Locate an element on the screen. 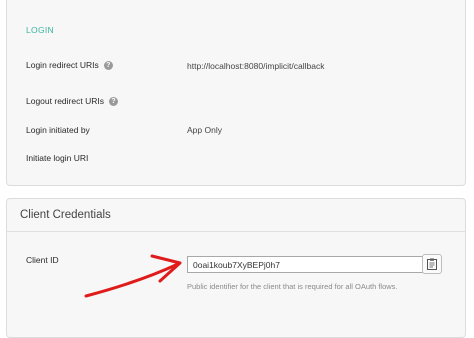 This screenshot has width=474, height=338. client-credentials-title: Client Credentials is located at coordinates (65, 215).